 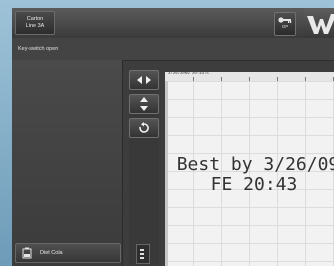 I want to click on menu-button, so click(x=143, y=254).